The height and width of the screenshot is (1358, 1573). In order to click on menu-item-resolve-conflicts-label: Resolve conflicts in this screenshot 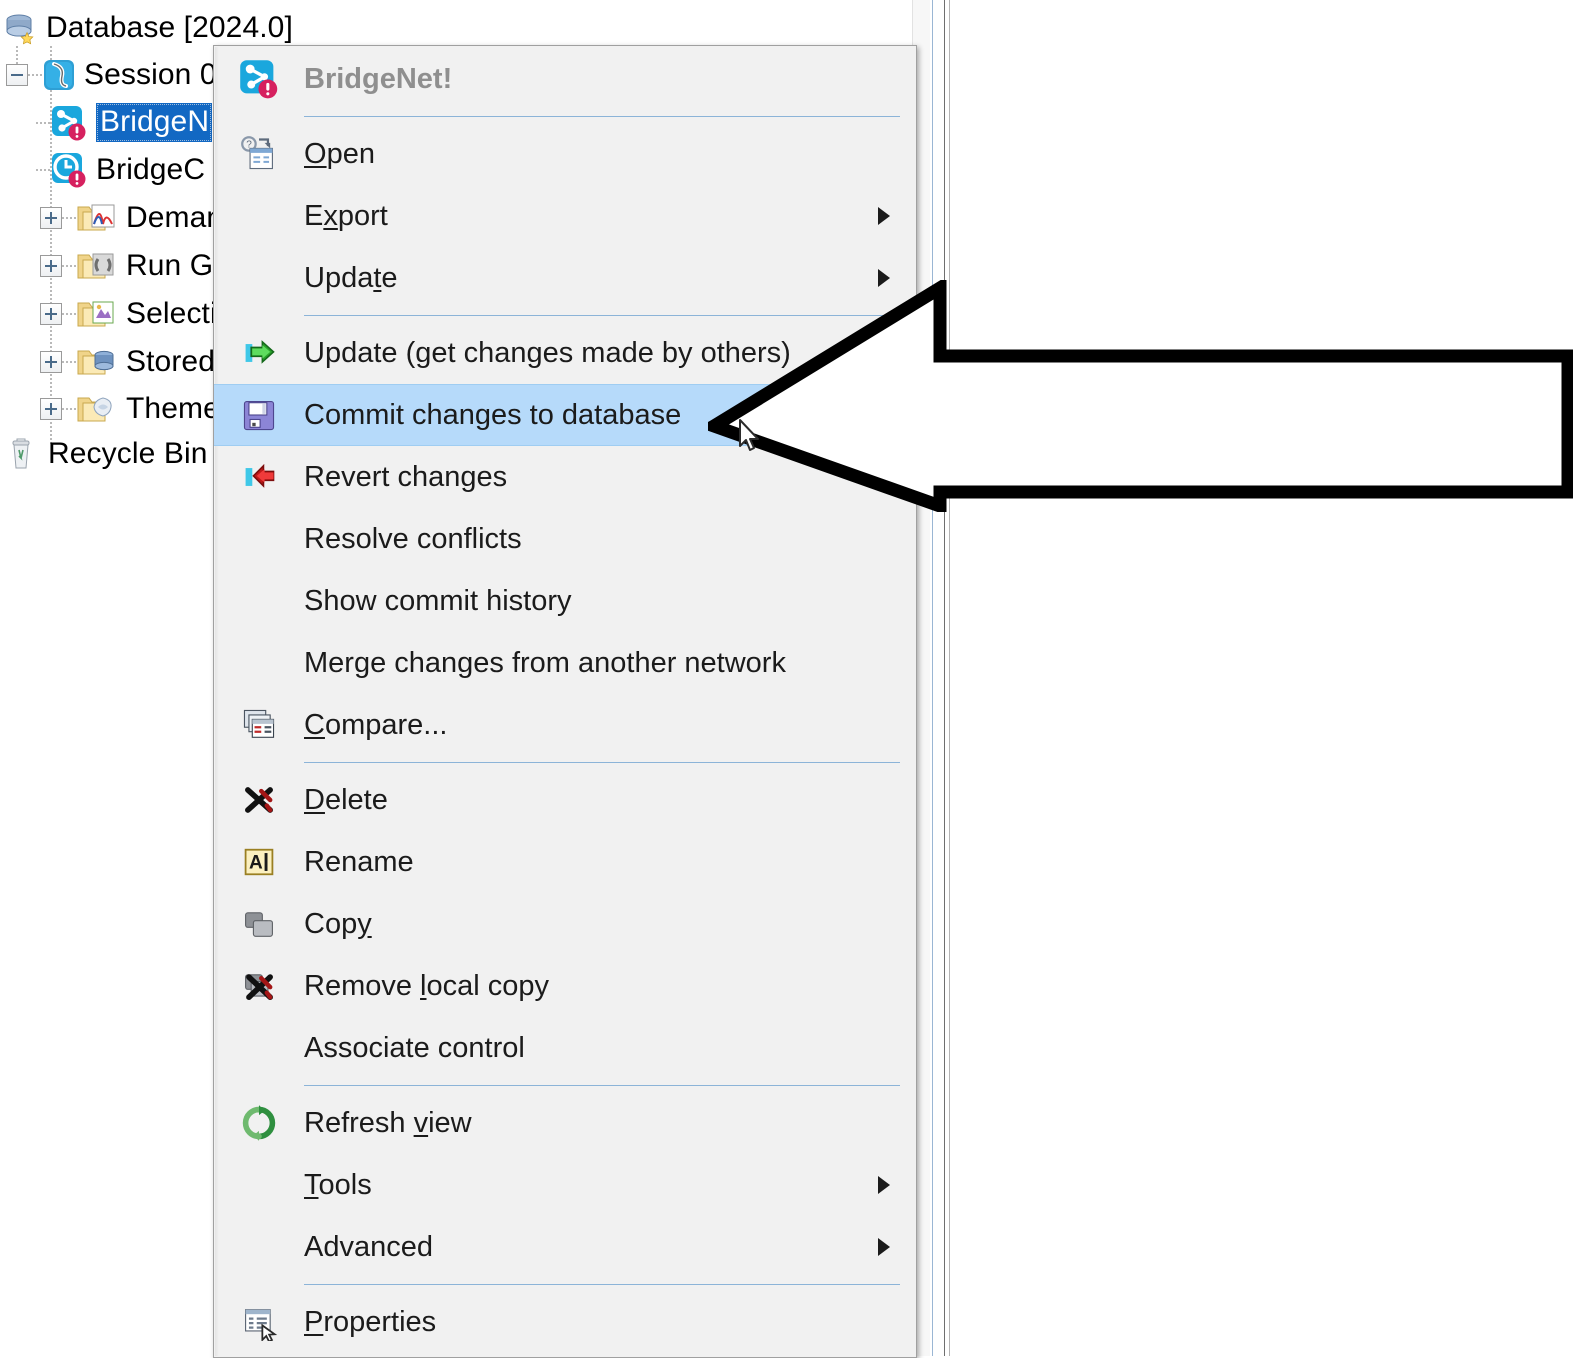, I will do `click(413, 538)`.